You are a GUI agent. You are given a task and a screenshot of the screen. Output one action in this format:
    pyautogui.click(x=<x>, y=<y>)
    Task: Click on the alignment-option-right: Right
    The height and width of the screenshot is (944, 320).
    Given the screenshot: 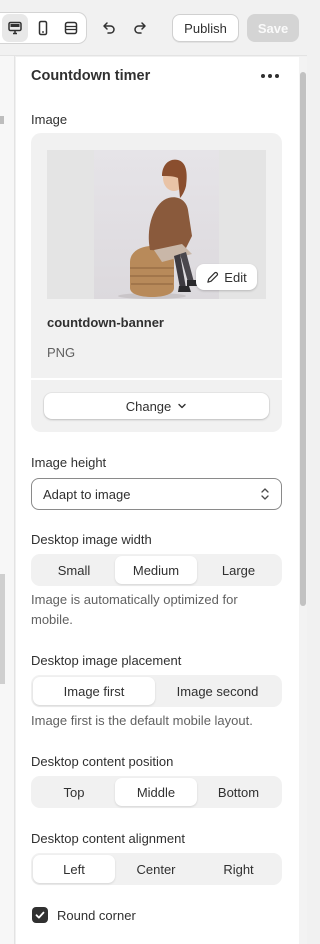 What is the action you would take?
    pyautogui.click(x=238, y=869)
    